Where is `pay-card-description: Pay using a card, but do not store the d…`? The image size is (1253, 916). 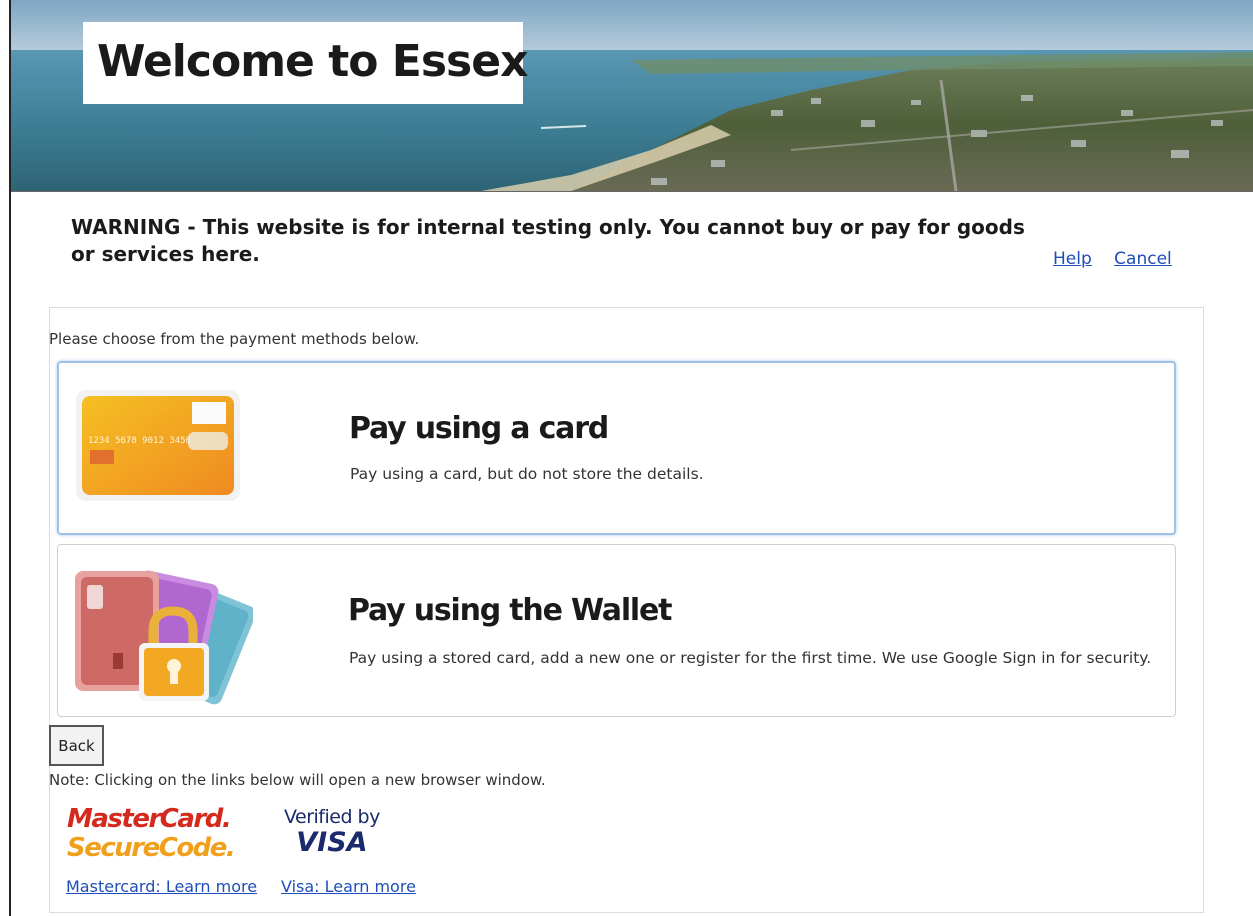 pay-card-description: Pay using a card, but do not store the d… is located at coordinates (527, 474).